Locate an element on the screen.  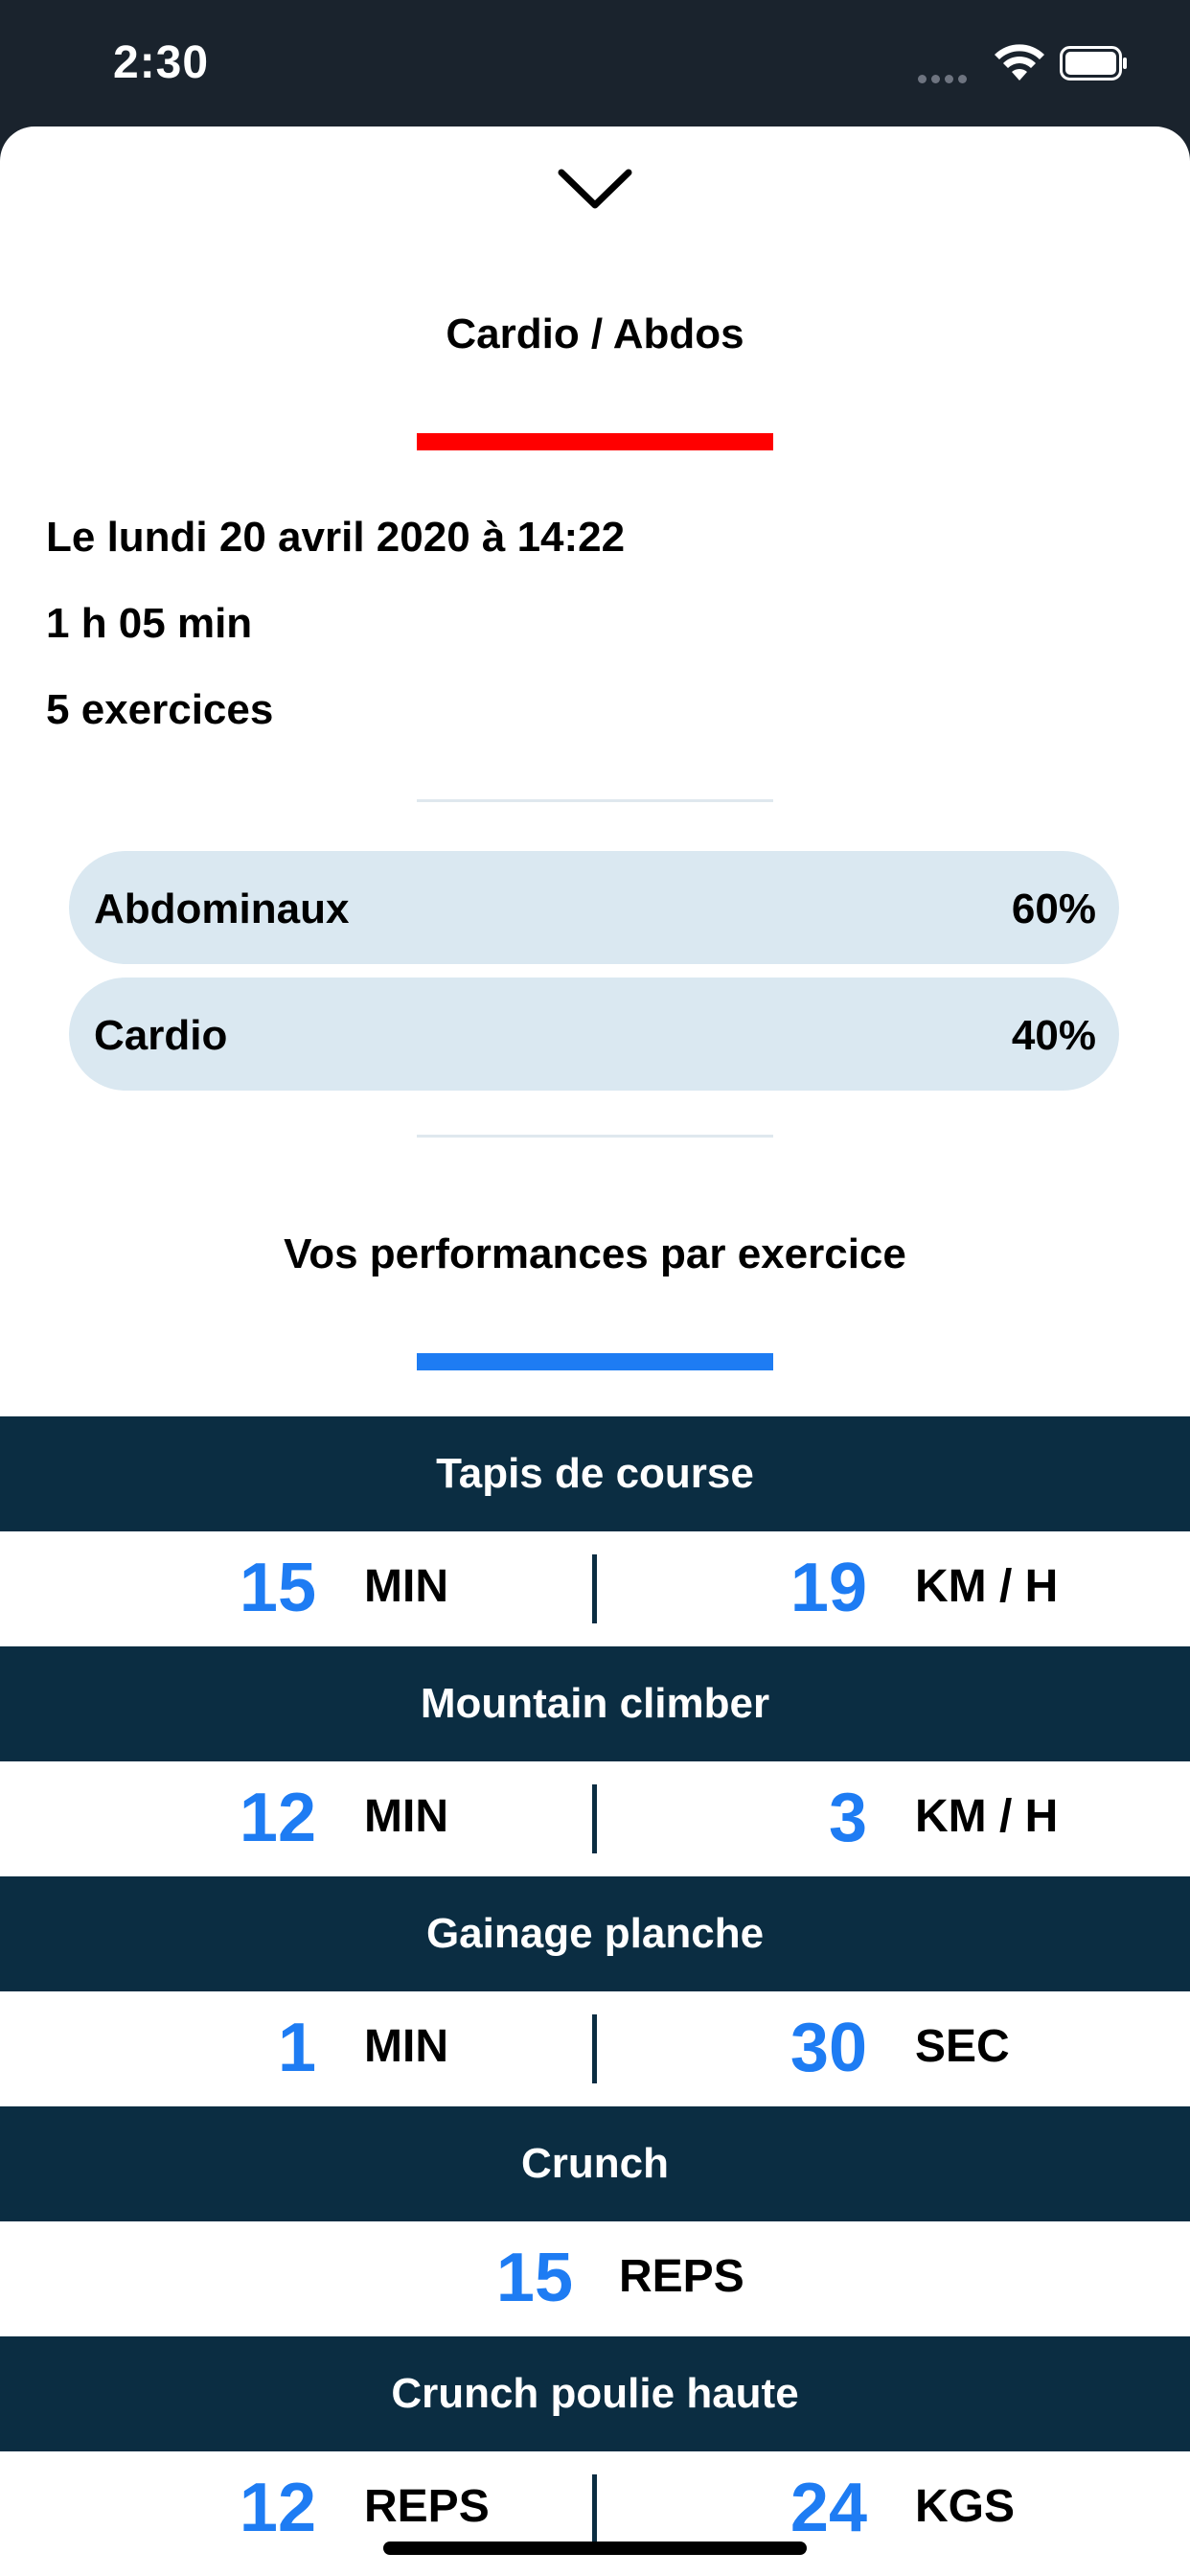
workout-date: Le lundi 20 avril 2020 à 14:22 is located at coordinates (336, 537).